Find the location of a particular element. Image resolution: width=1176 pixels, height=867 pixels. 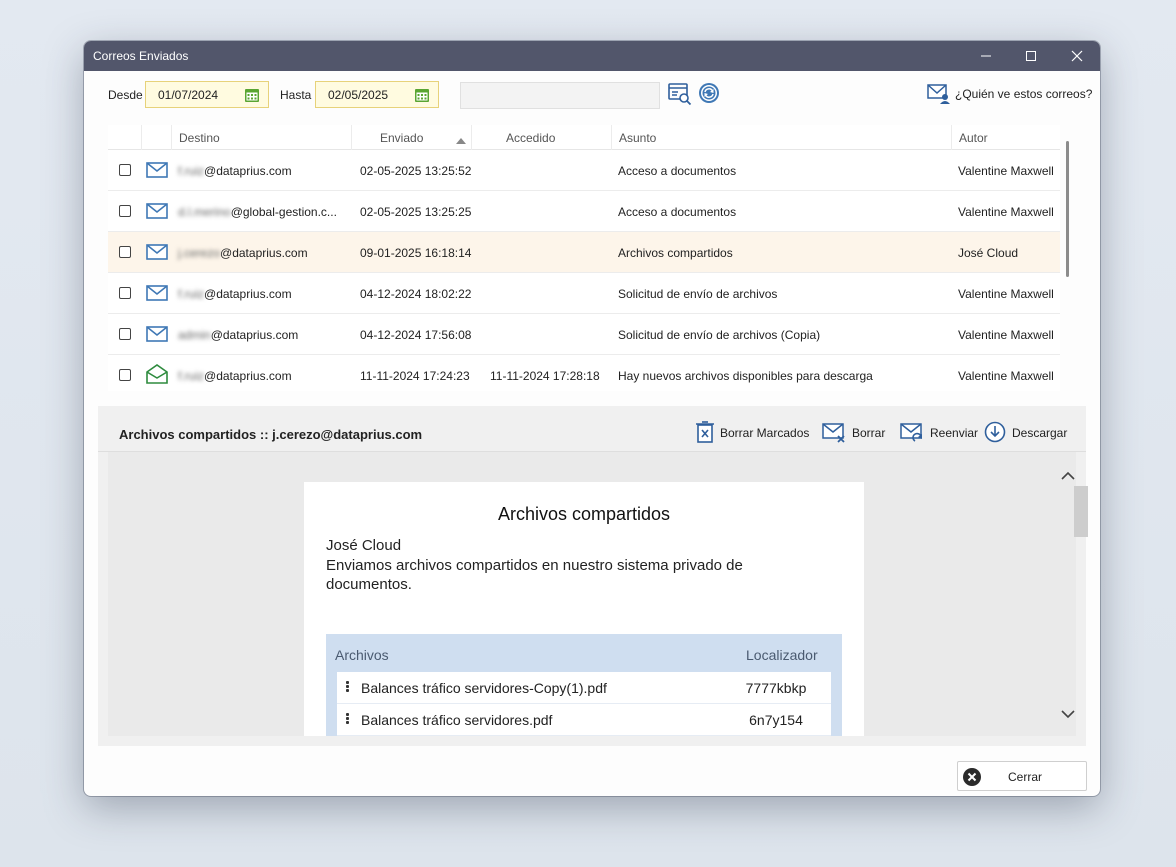

email-title: Archivos compartidos is located at coordinates (584, 514).